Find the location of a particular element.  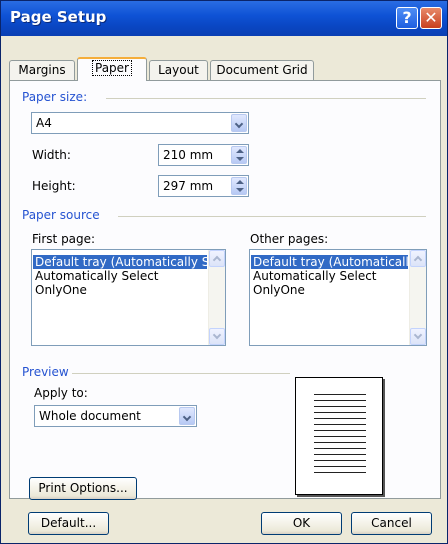

tab-label: Layout is located at coordinates (178, 70).